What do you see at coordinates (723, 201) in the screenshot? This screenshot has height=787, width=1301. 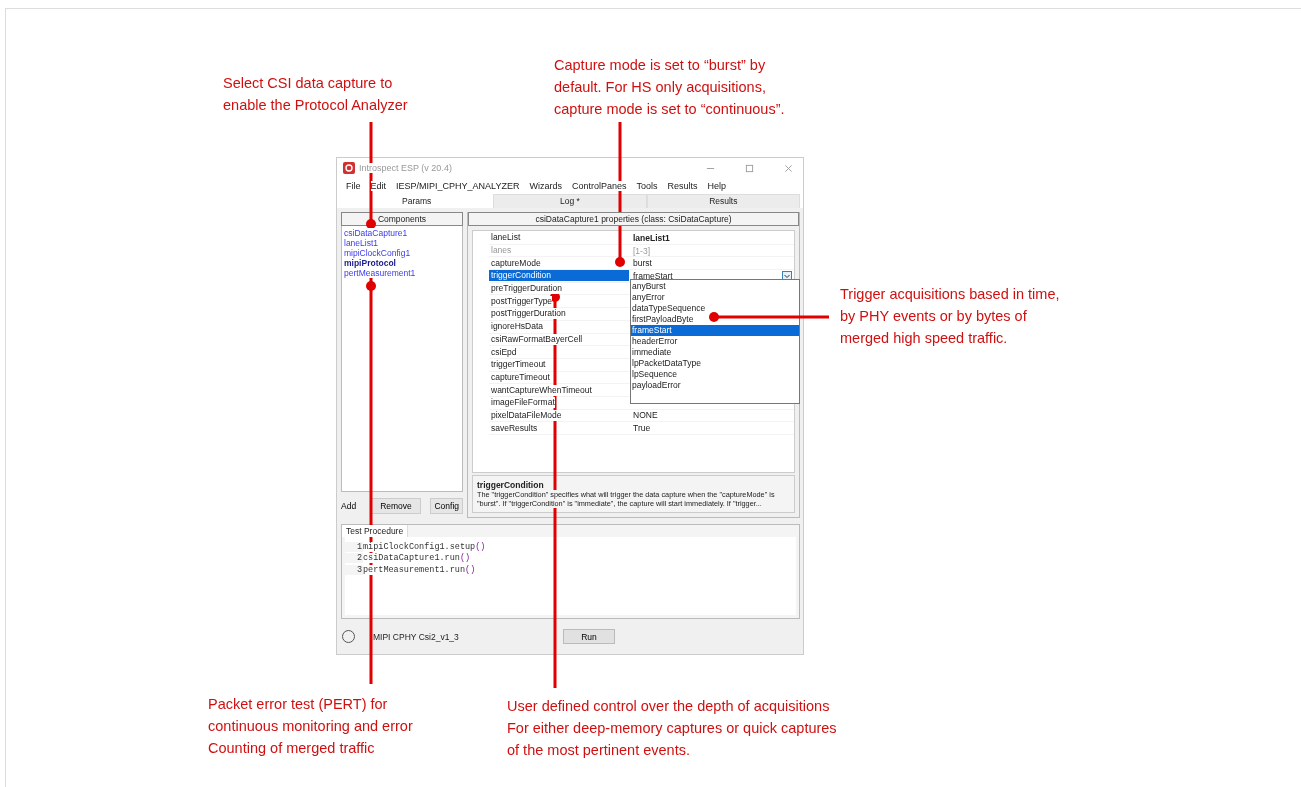 I see `tab: Results` at bounding box center [723, 201].